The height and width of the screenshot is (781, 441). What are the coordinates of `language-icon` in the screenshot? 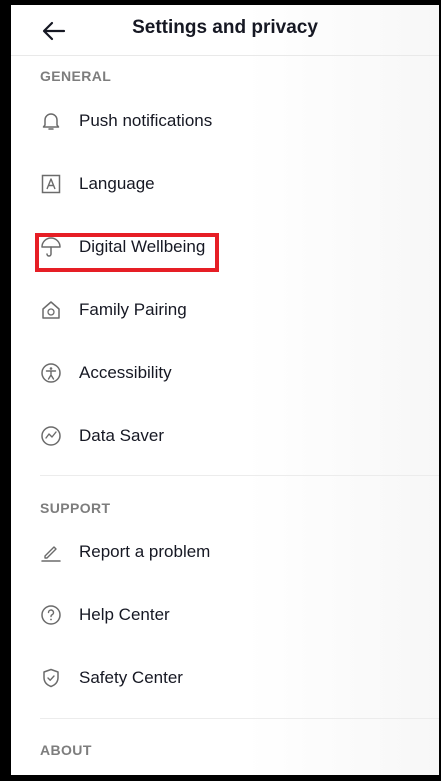 It's located at (51, 184).